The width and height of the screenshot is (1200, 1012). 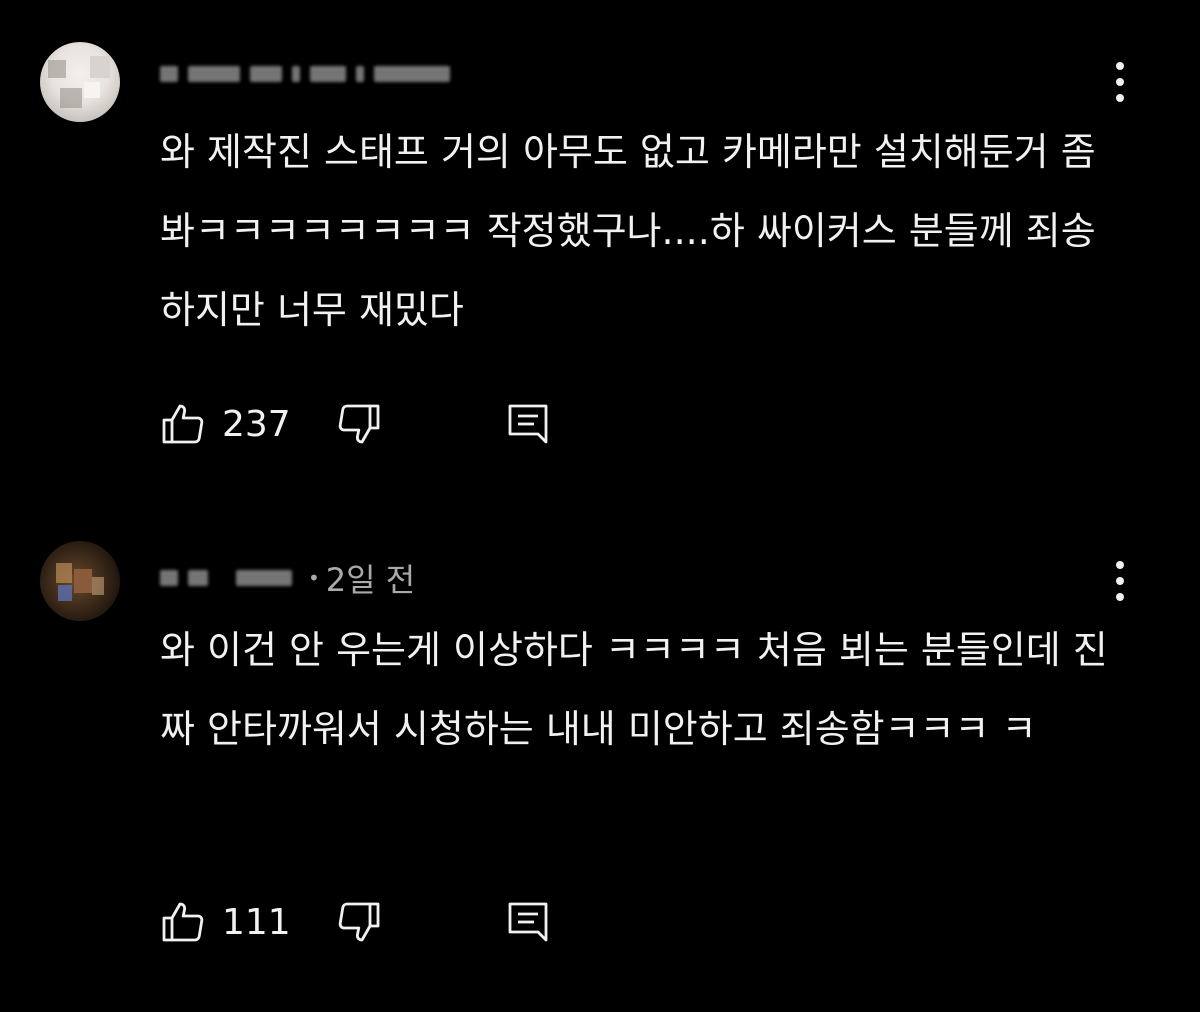 I want to click on comment-time: 2일 전, so click(x=370, y=578).